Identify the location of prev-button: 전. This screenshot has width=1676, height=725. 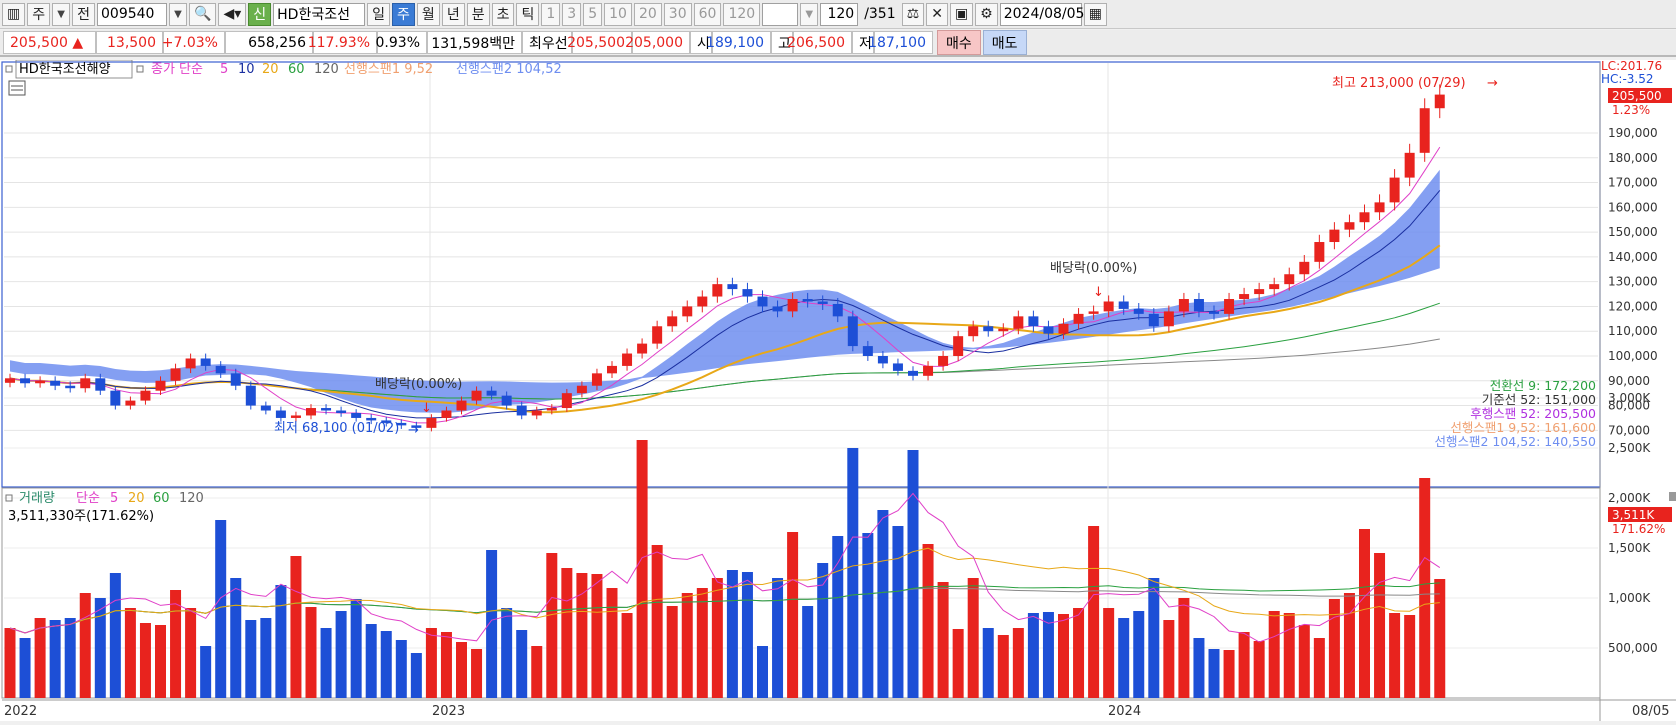
(84, 14).